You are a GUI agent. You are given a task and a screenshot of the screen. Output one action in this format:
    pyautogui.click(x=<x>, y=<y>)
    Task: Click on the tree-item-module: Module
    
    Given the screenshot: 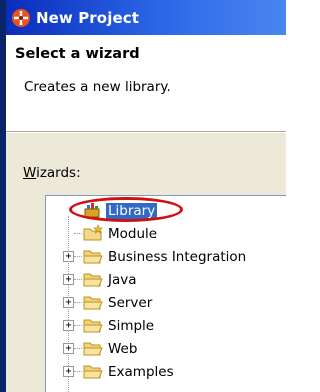 What is the action you would take?
    pyautogui.click(x=166, y=233)
    